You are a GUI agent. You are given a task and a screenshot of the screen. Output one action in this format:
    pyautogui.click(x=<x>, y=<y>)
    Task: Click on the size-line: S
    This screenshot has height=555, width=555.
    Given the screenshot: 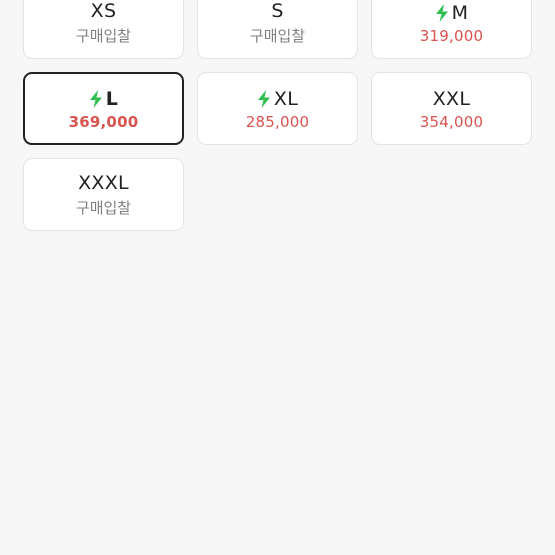 What is the action you would take?
    pyautogui.click(x=277, y=11)
    